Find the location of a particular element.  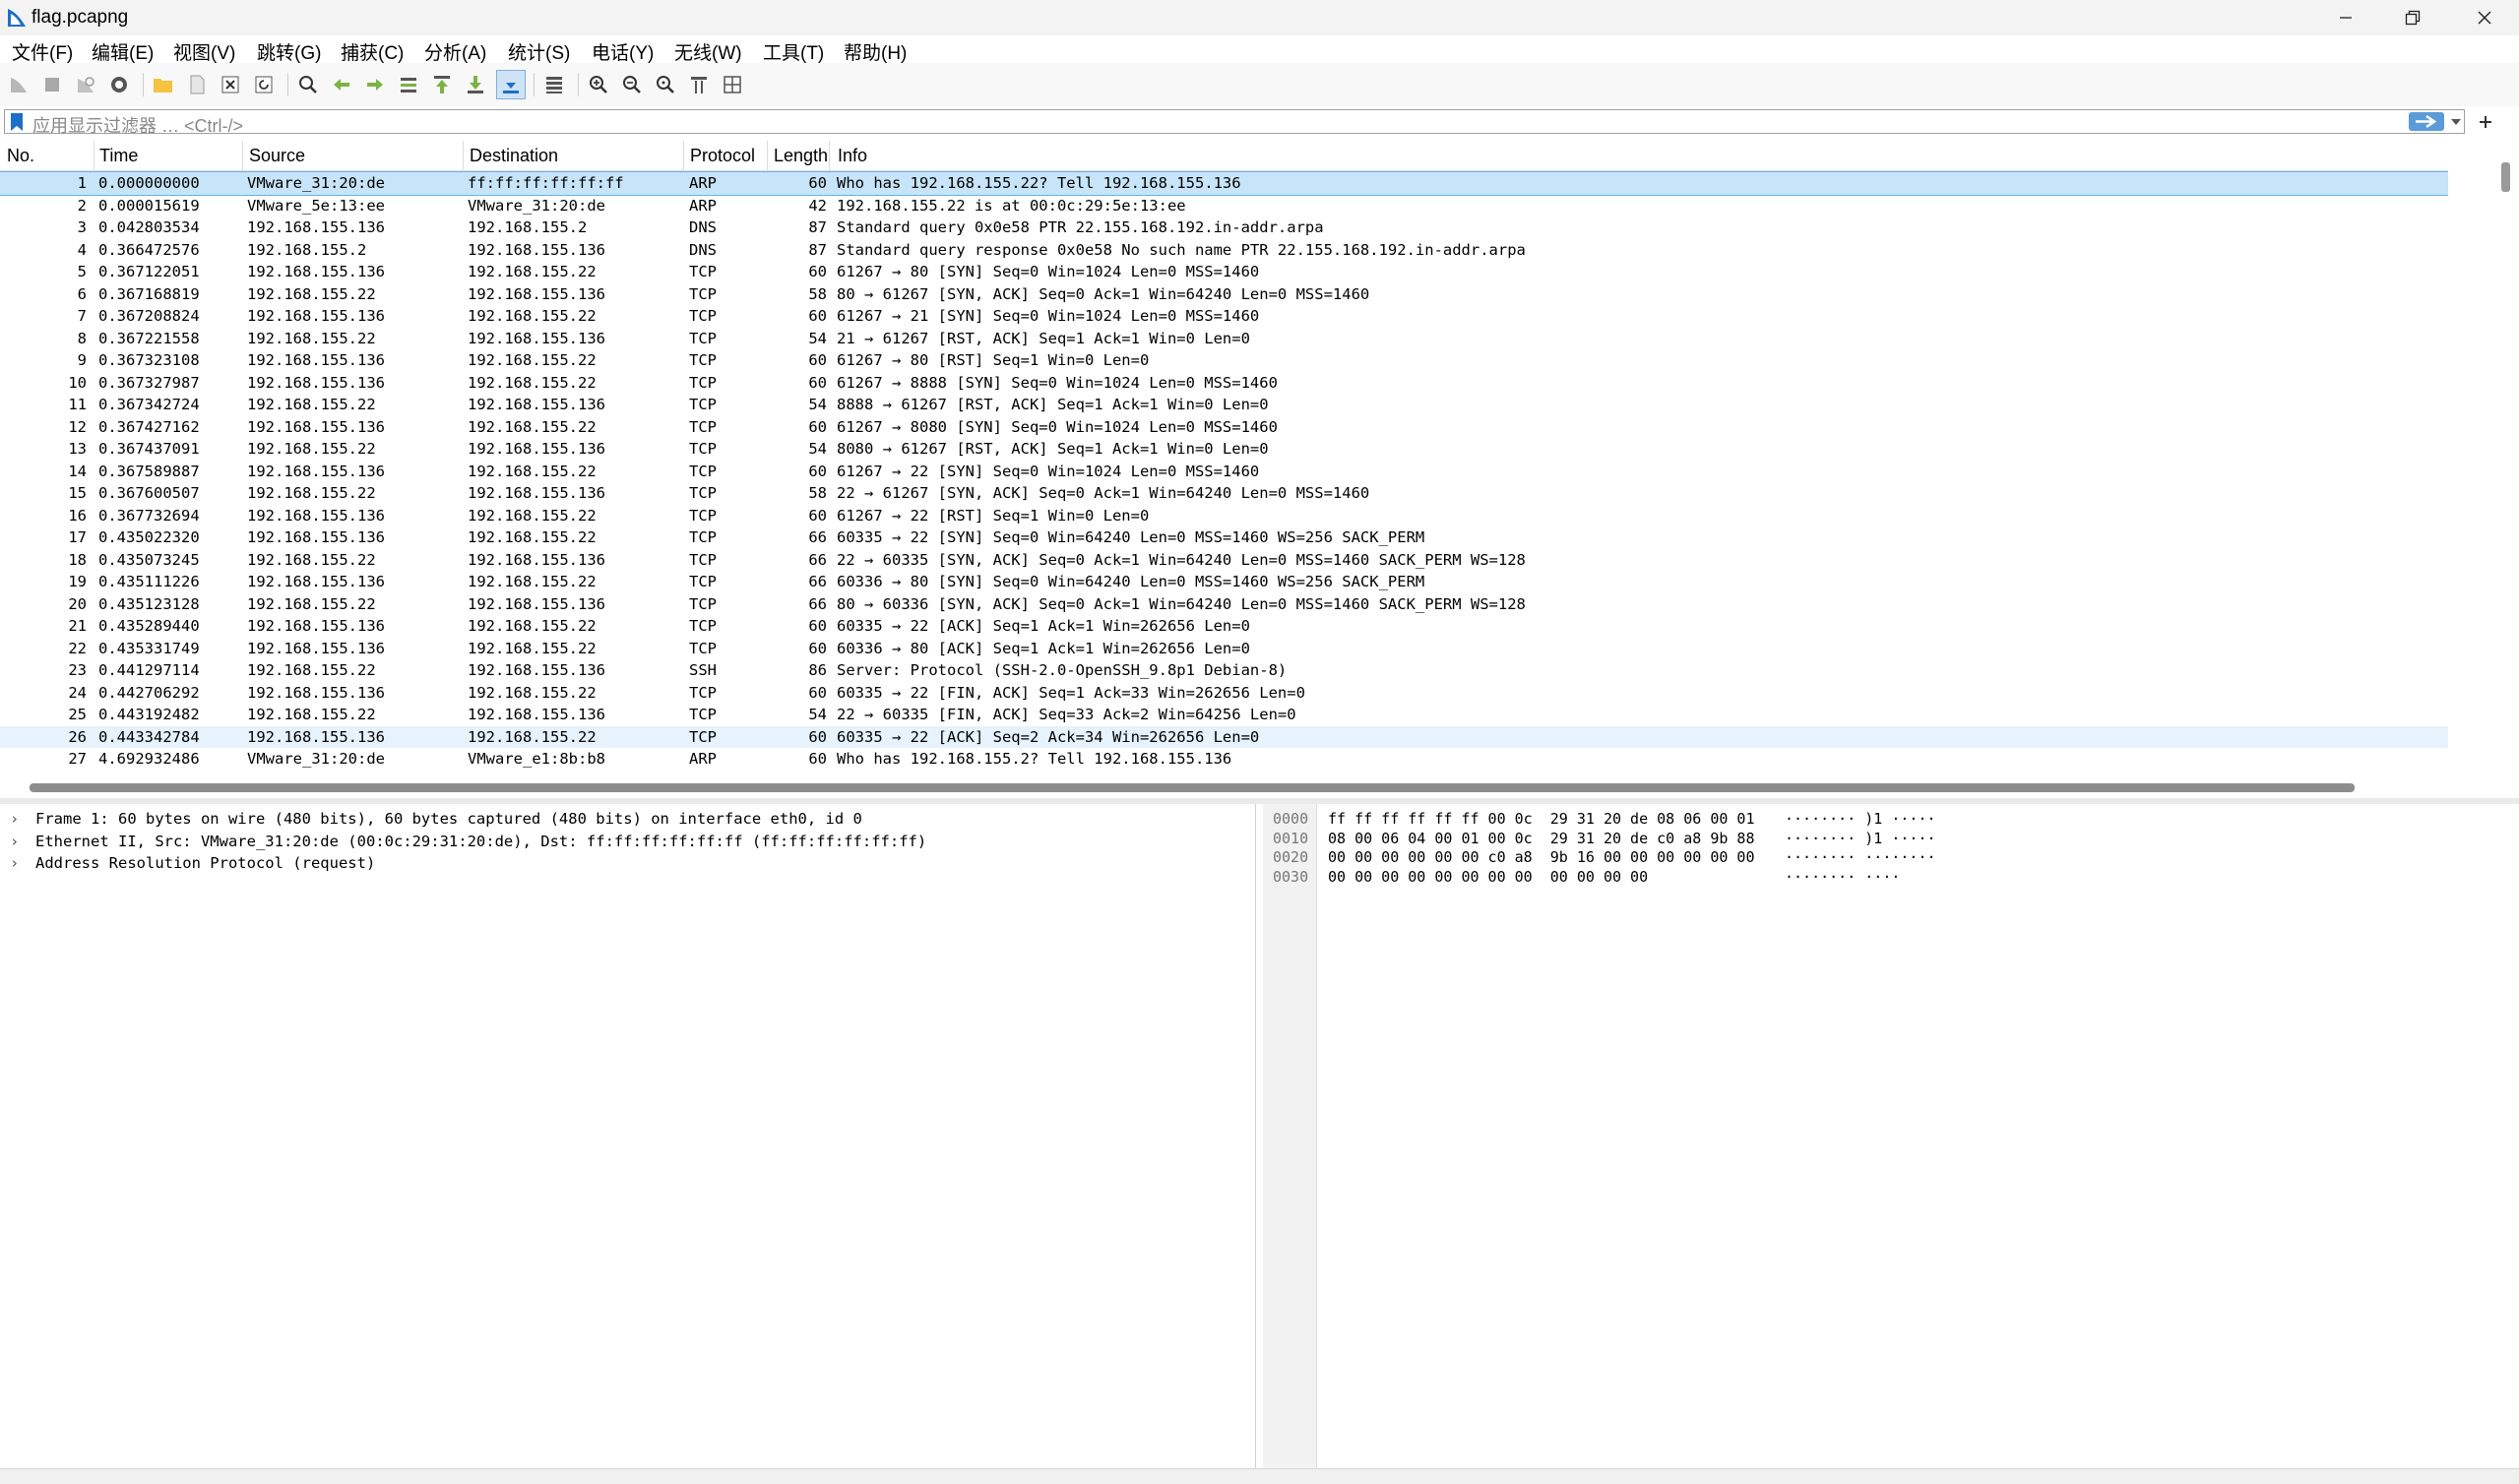

display-filter-input: 应用显示过滤器 … <Ctrl-/> is located at coordinates (1234, 123).